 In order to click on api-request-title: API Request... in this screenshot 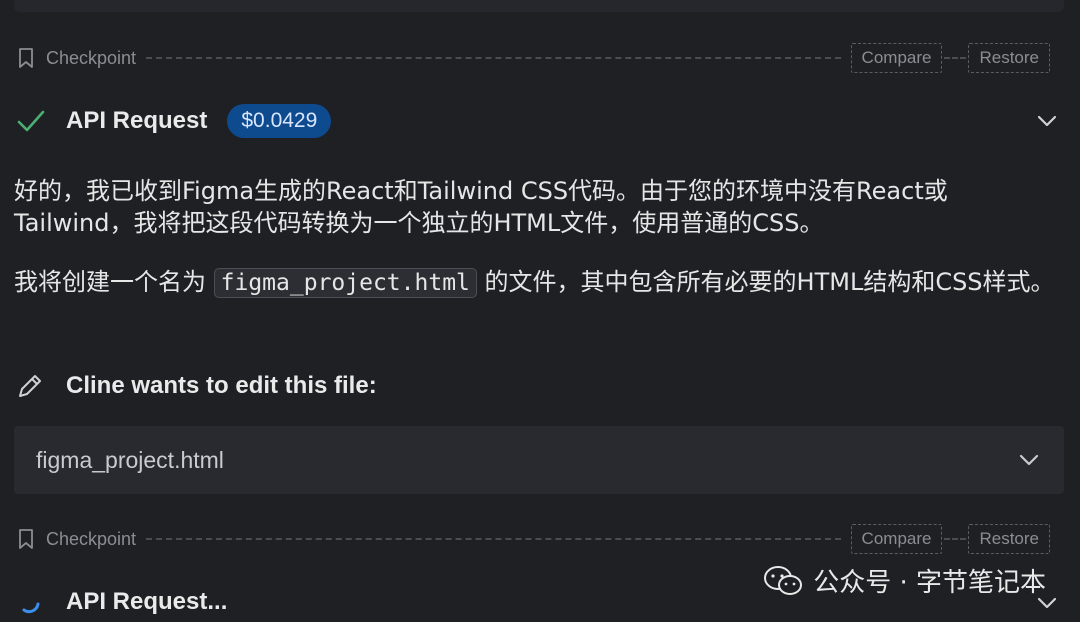, I will do `click(147, 601)`.